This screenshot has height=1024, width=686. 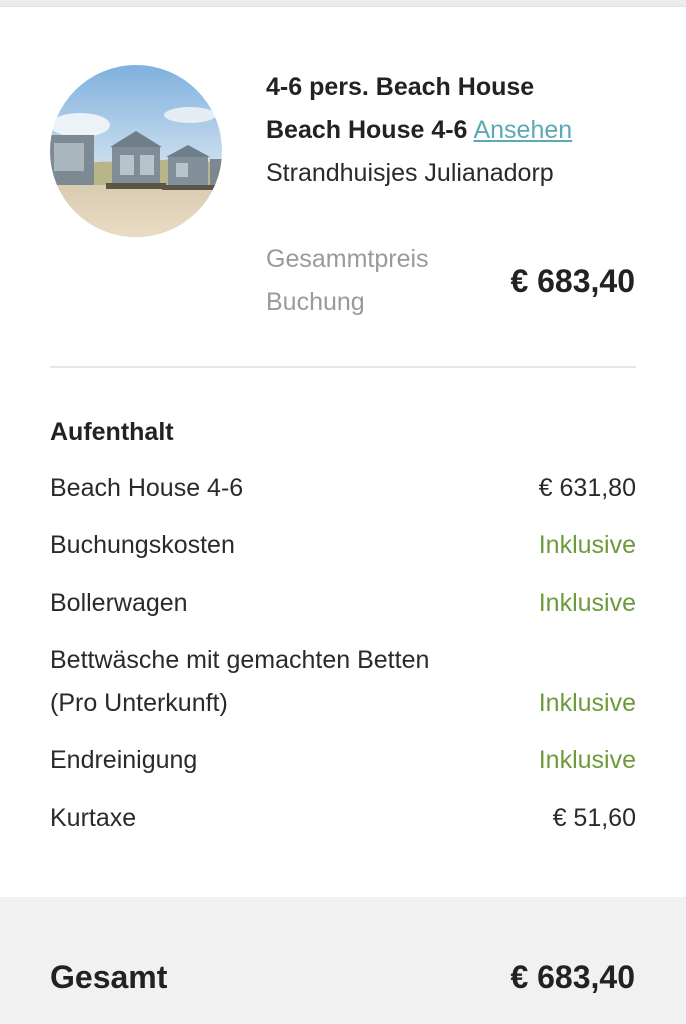 What do you see at coordinates (400, 87) in the screenshot?
I see `listing-title: 4-6 pers. Beach House` at bounding box center [400, 87].